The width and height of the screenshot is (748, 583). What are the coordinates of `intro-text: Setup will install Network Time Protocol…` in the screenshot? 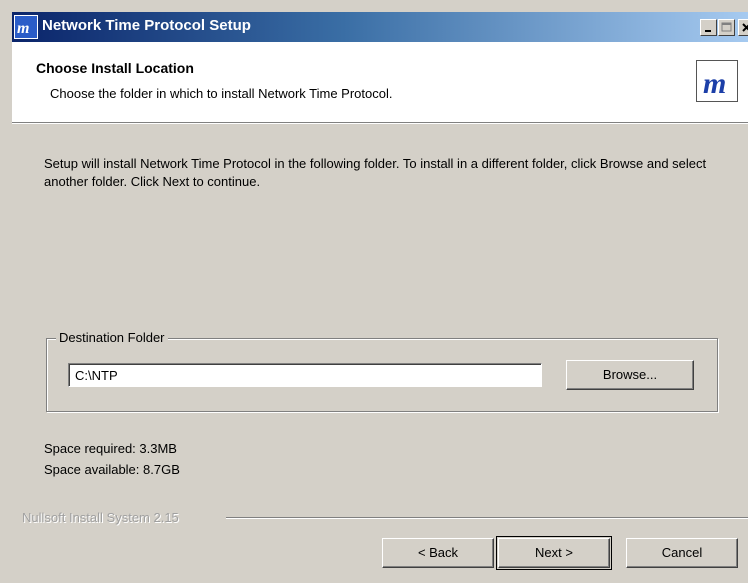 It's located at (375, 172).